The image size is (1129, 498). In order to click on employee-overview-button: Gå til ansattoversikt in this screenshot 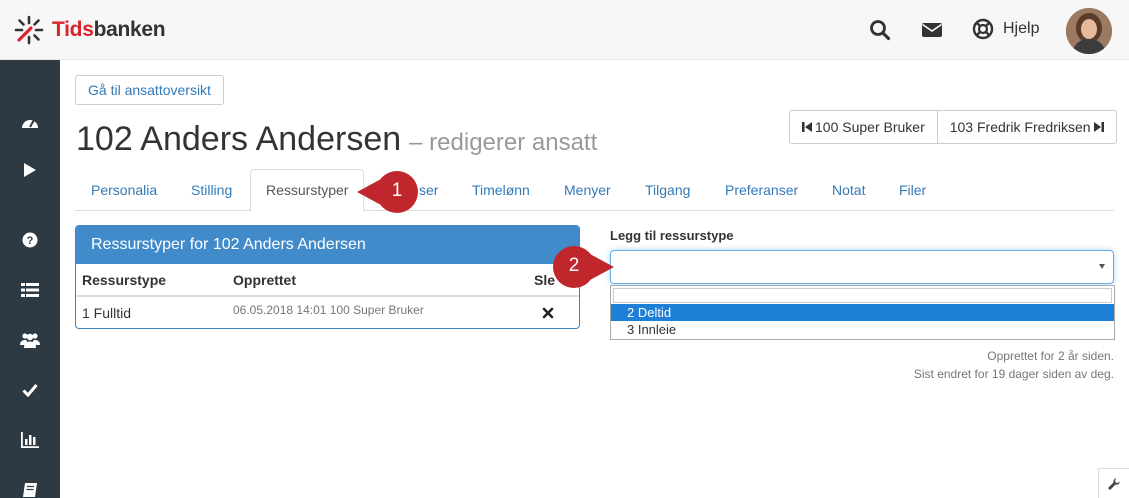, I will do `click(149, 90)`.